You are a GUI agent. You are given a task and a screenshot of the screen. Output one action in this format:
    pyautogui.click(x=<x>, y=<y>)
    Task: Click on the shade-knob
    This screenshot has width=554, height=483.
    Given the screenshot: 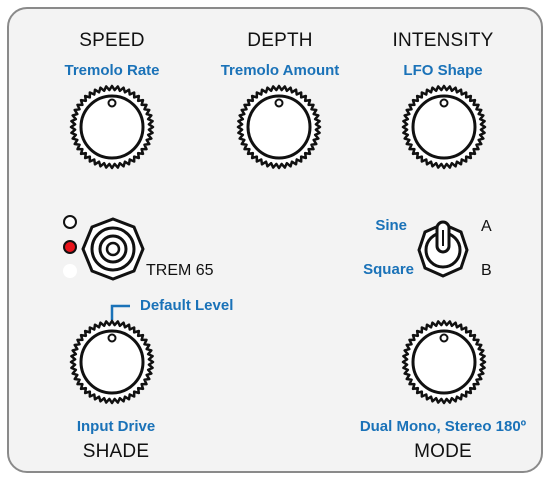 What is the action you would take?
    pyautogui.click(x=112, y=362)
    